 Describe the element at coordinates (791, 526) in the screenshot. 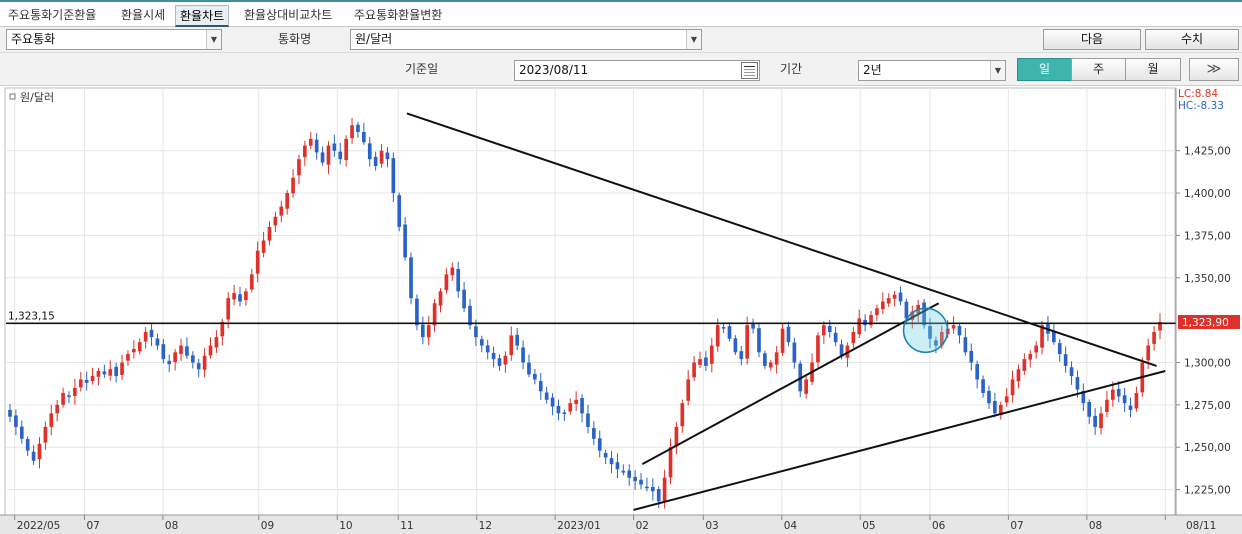

I see `x-tick-label: 04` at that location.